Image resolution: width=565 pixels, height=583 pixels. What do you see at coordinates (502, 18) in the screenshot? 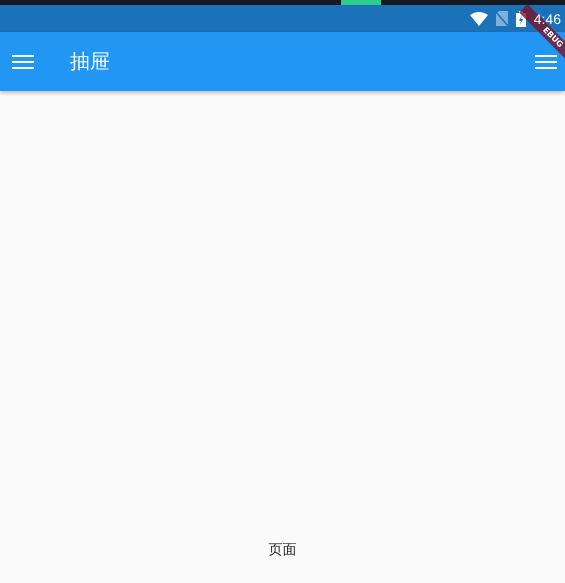
I see `no-sim-icon` at bounding box center [502, 18].